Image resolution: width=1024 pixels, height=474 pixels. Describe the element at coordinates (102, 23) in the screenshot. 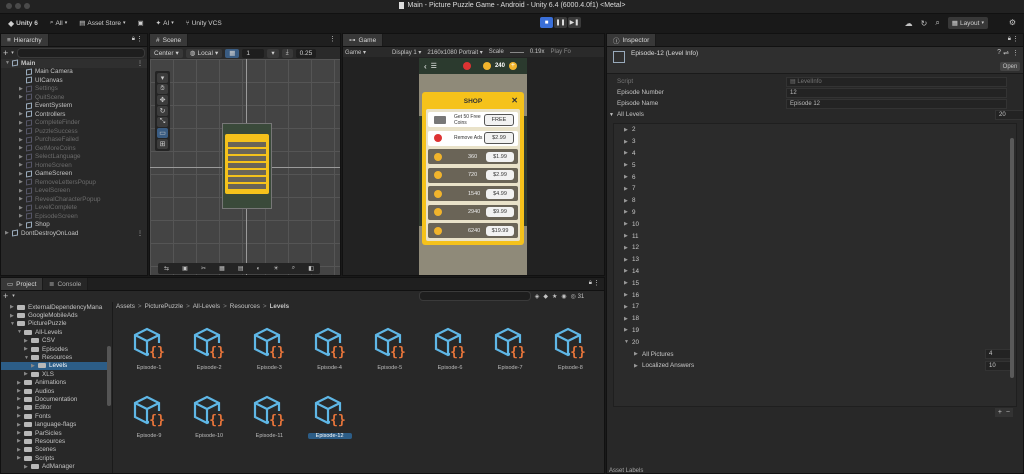

I see `asset-store-button: ▤ Asset Store ▾` at that location.